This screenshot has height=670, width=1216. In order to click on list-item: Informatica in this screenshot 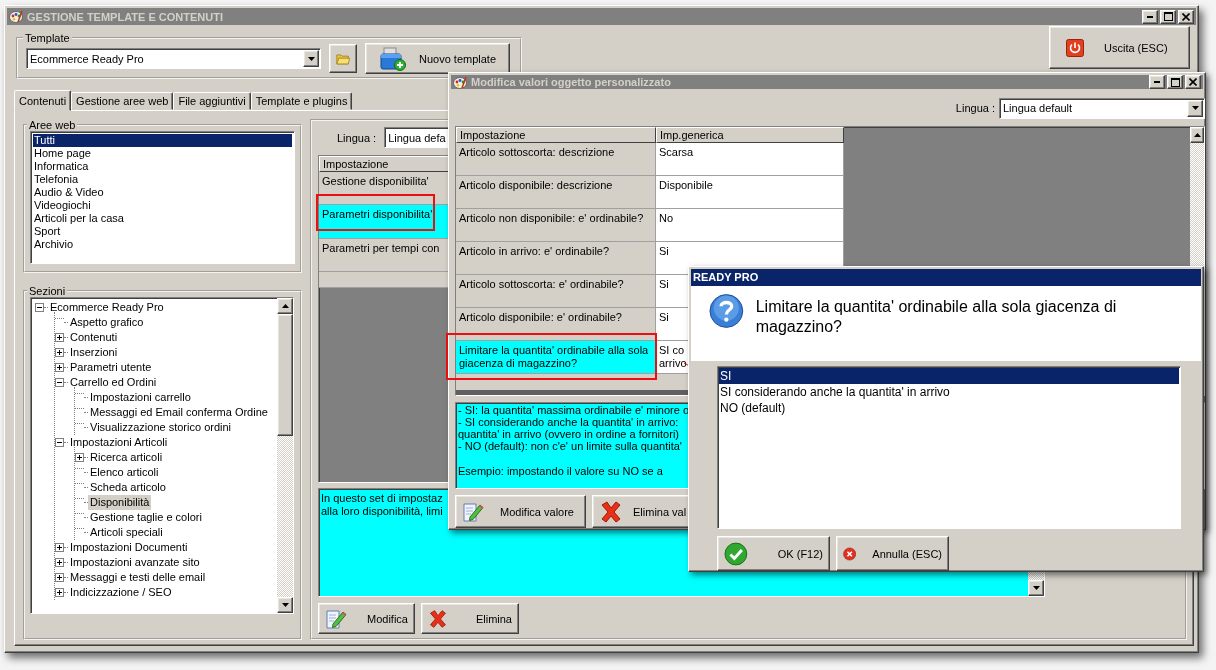, I will do `click(162, 166)`.